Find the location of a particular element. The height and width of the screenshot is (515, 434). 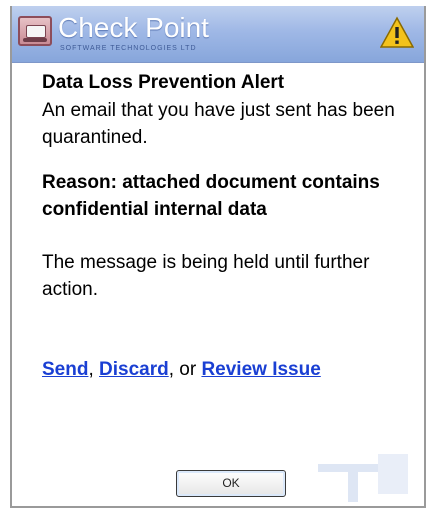

action-links: Send, Discard, or Review Issue is located at coordinates (227, 370).